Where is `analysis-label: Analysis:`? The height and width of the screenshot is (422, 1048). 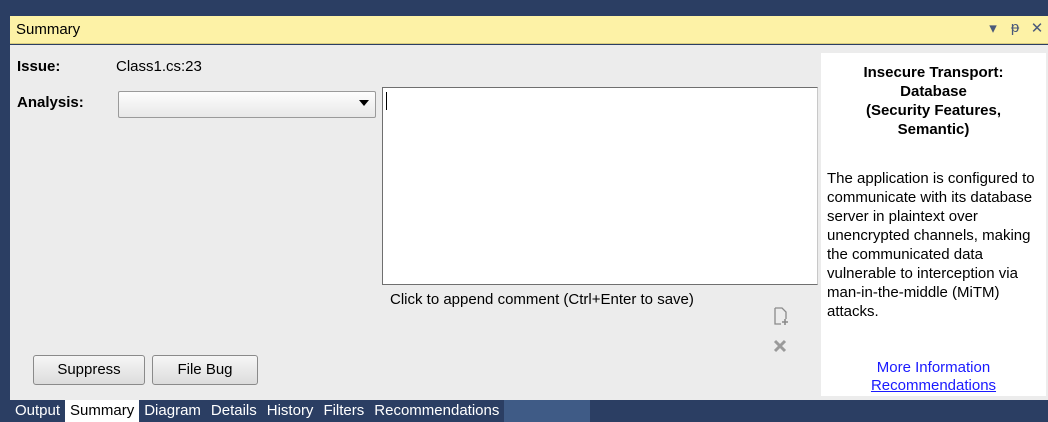
analysis-label: Analysis: is located at coordinates (50, 102).